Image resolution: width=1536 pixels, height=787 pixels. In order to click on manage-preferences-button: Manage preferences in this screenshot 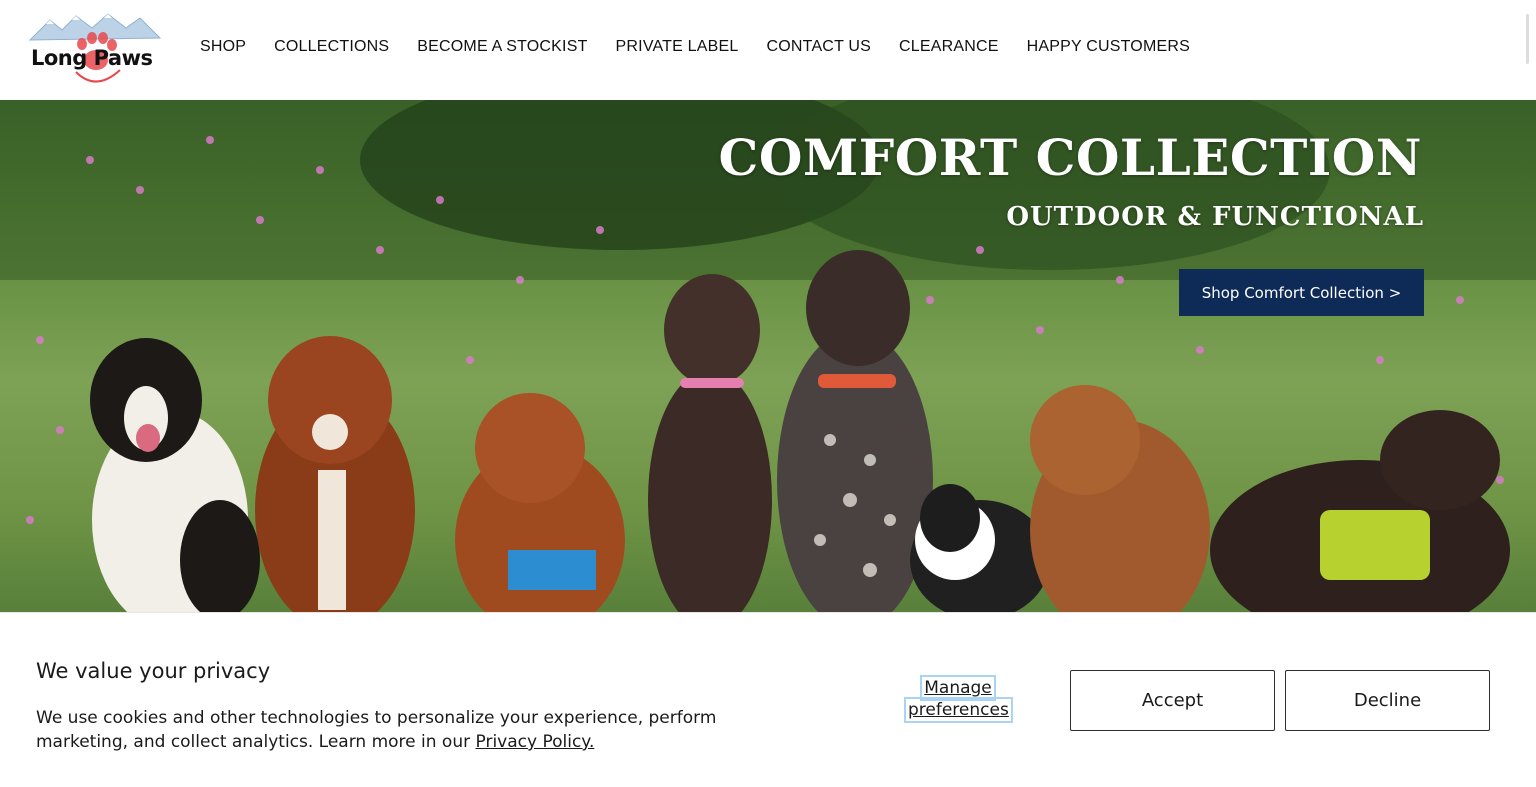, I will do `click(958, 699)`.